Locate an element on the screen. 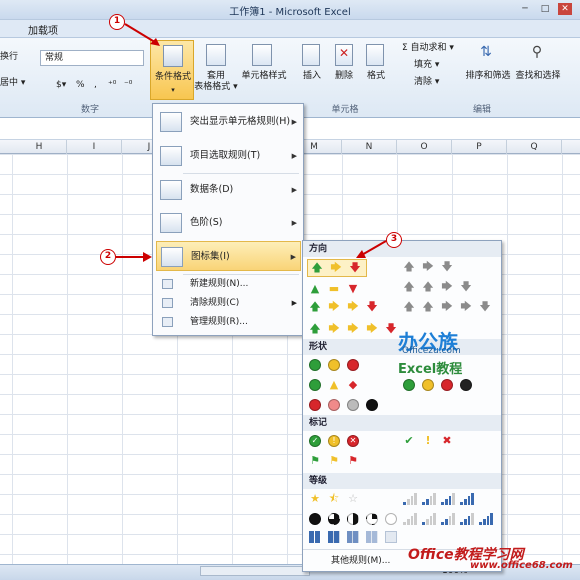 The width and height of the screenshot is (580, 580). insert-button: 插入 is located at coordinates (312, 76).